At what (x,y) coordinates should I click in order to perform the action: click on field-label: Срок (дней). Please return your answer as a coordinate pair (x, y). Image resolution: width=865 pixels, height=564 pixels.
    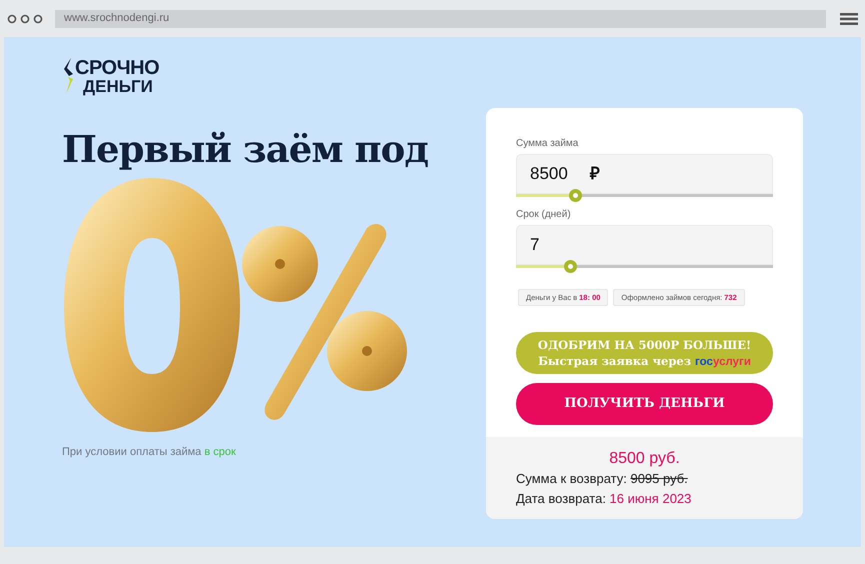
    Looking at the image, I should click on (544, 215).